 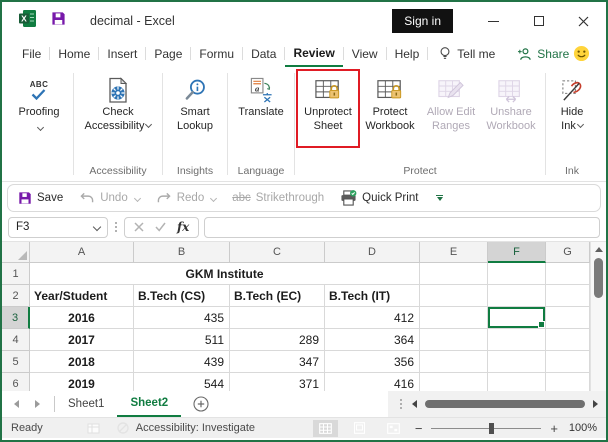 What do you see at coordinates (454, 252) in the screenshot?
I see `column-header-e: E` at bounding box center [454, 252].